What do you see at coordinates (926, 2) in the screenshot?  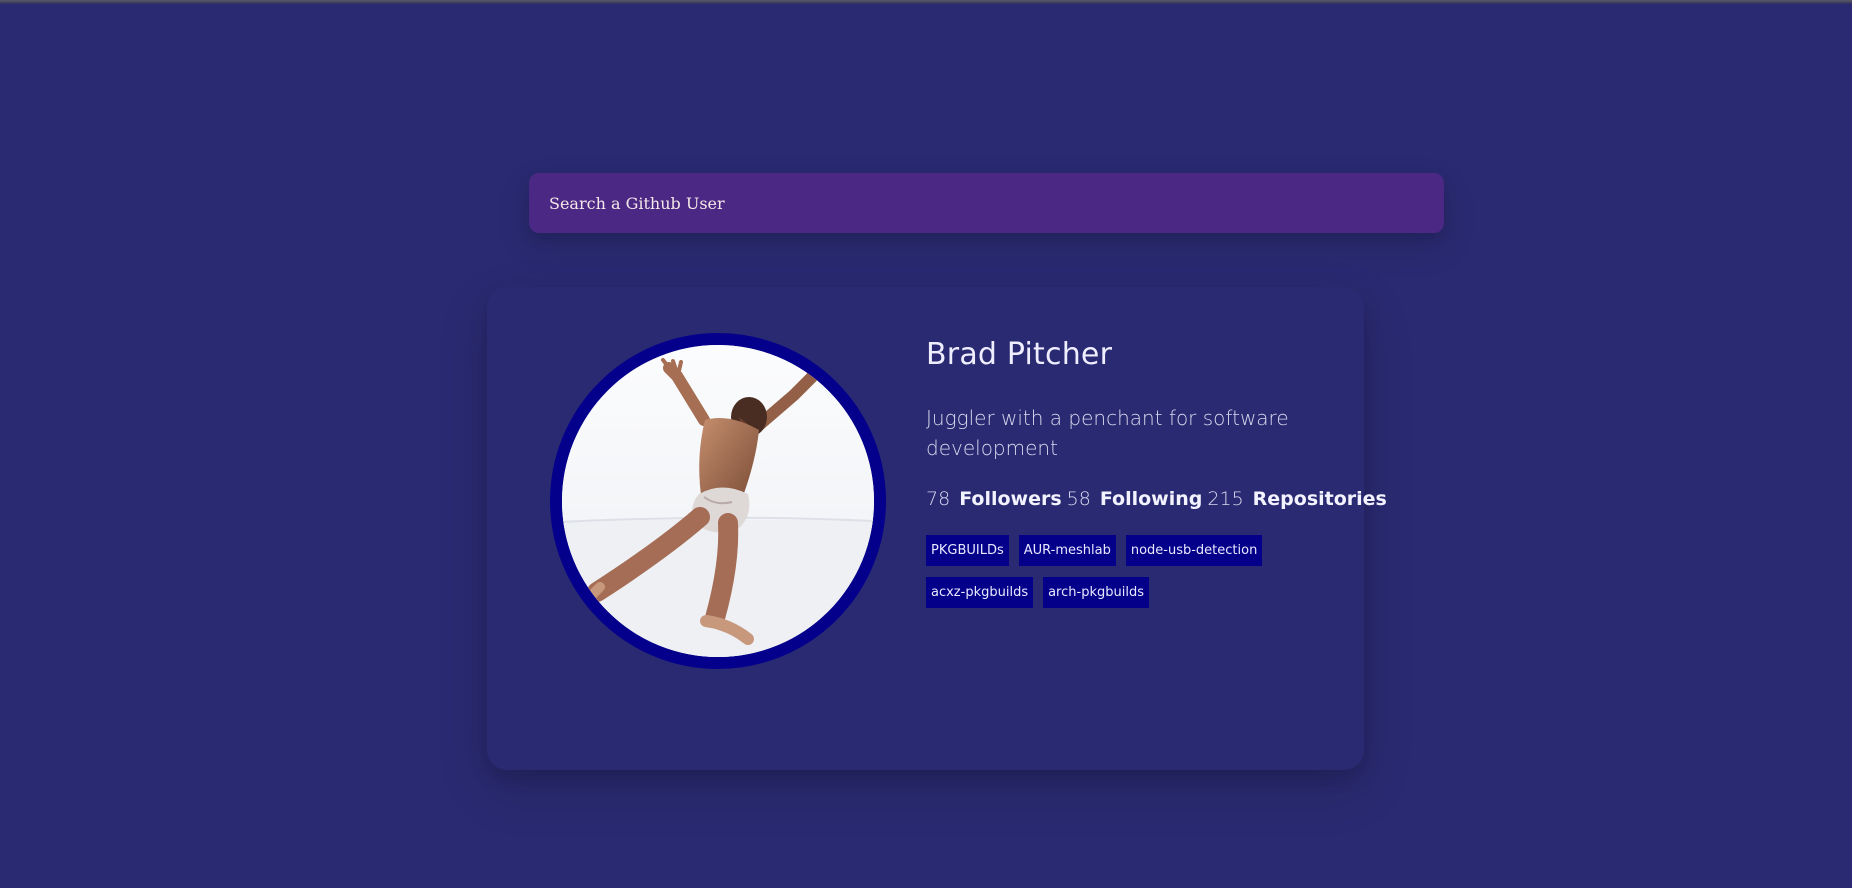 I see `window-top-edge` at bounding box center [926, 2].